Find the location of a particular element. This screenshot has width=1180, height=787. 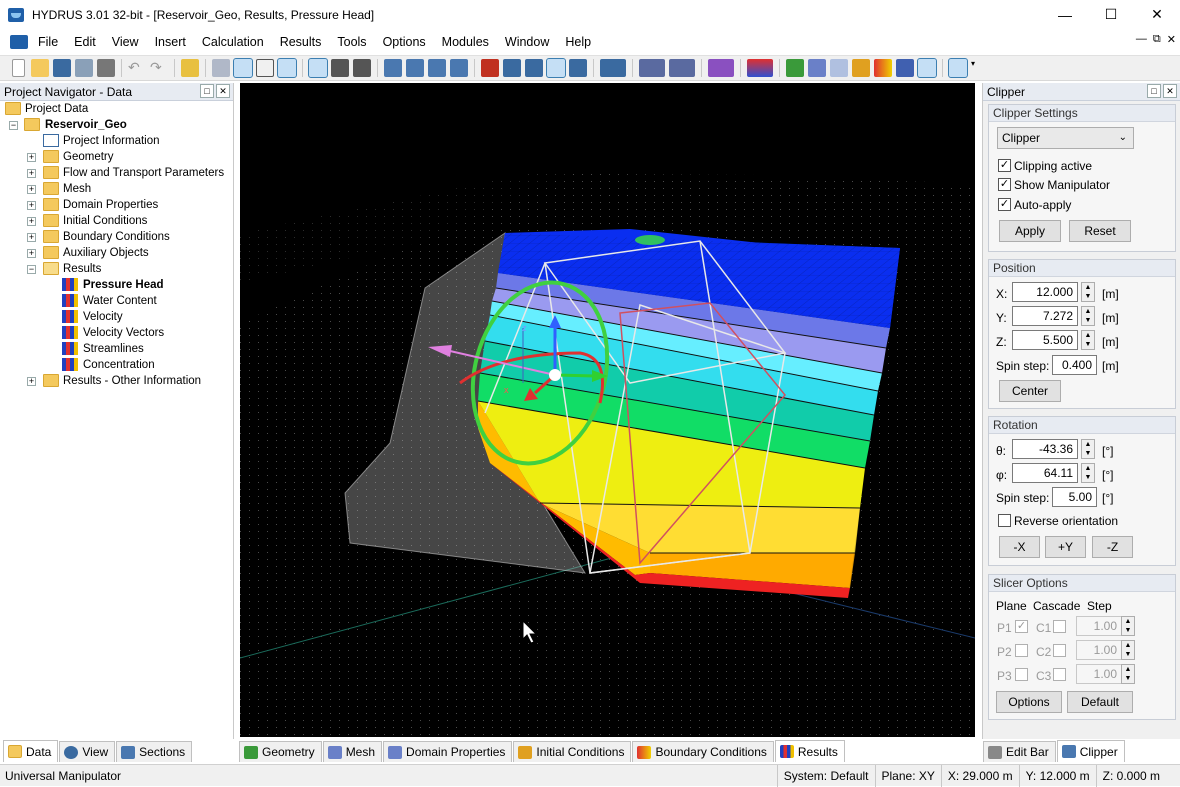

results-icon is located at coordinates (927, 68).